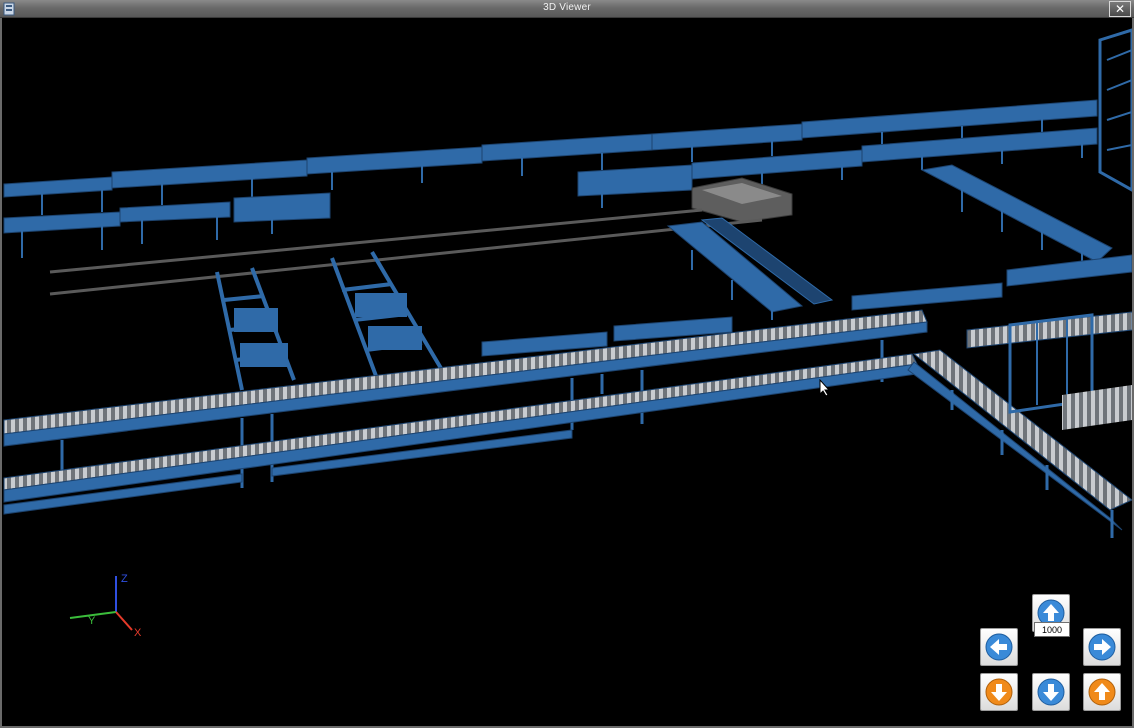  I want to click on axis-x-label: X, so click(138, 633).